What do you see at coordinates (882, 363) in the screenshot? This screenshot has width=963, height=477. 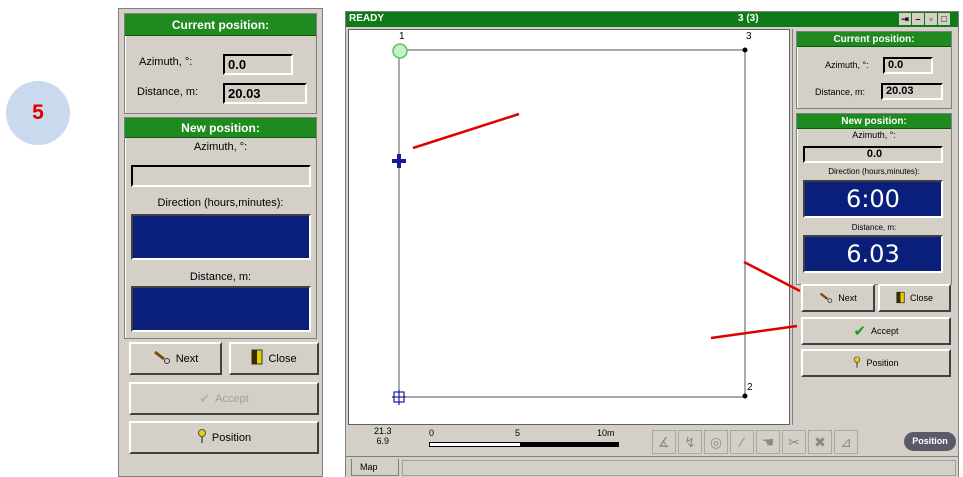 I see `panel-position-label: Position` at bounding box center [882, 363].